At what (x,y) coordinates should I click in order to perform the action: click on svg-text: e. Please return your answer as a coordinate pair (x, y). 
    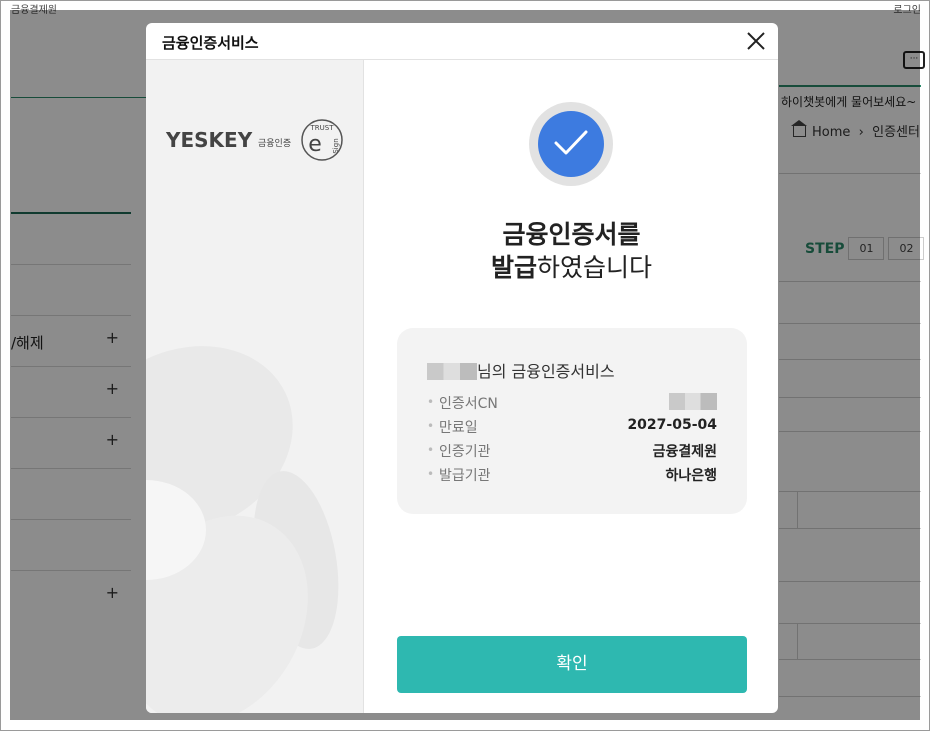
    Looking at the image, I should click on (315, 144).